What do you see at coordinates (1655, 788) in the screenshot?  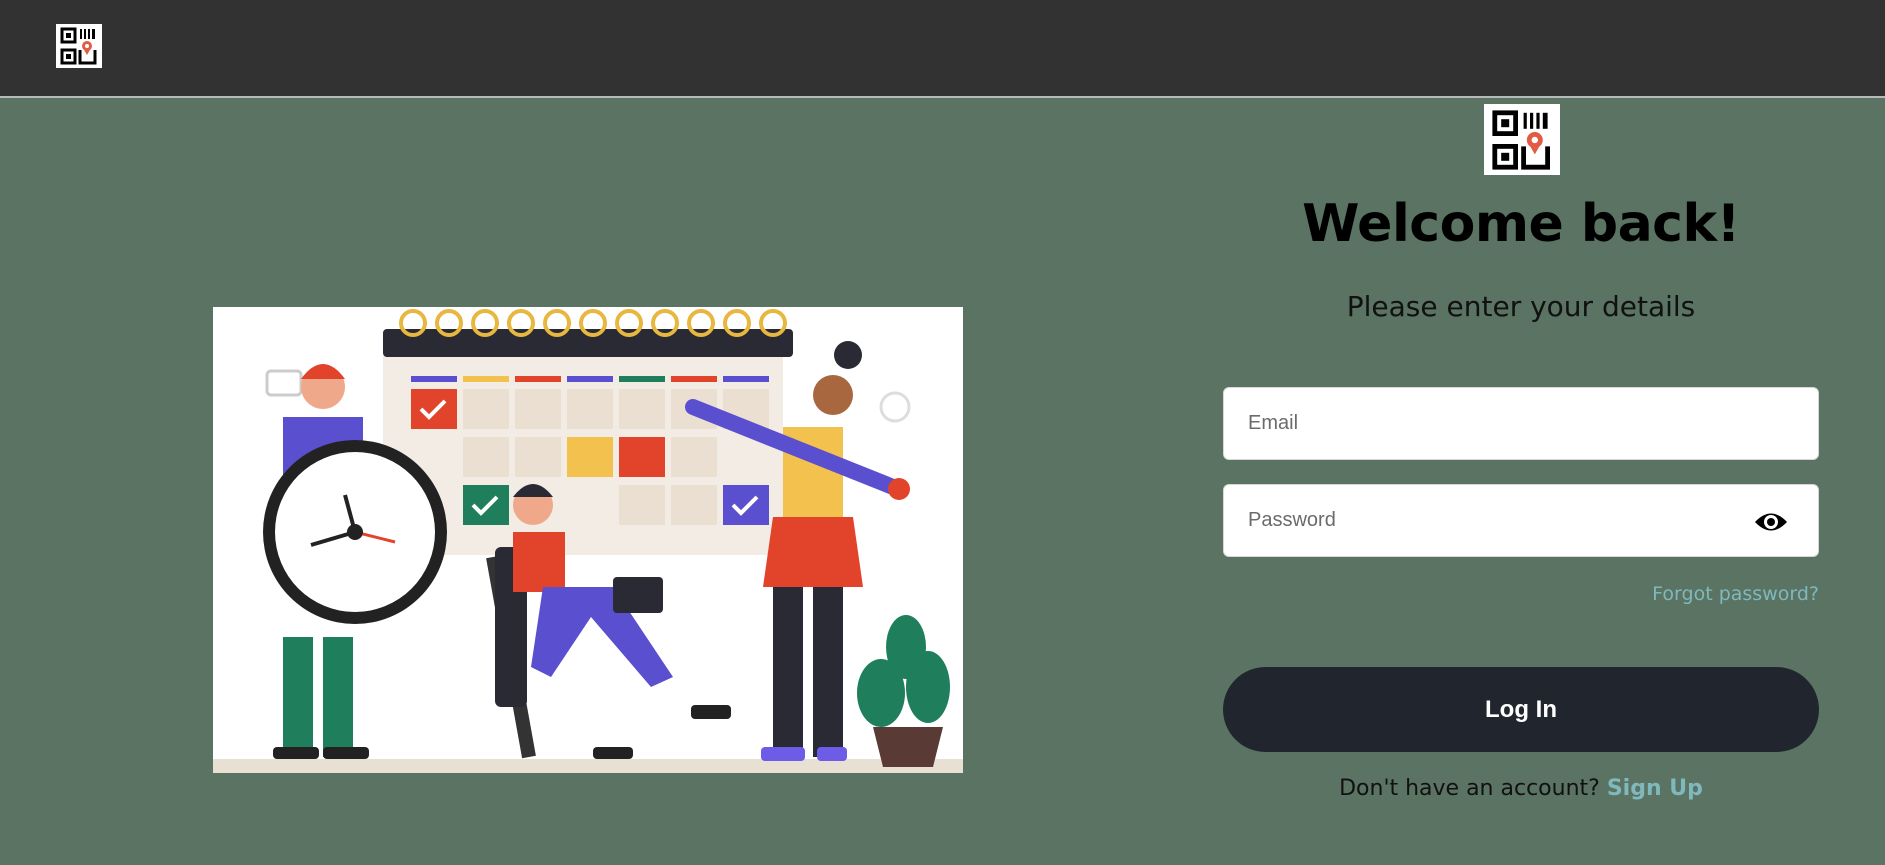 I see `signup-link: Sign Up` at bounding box center [1655, 788].